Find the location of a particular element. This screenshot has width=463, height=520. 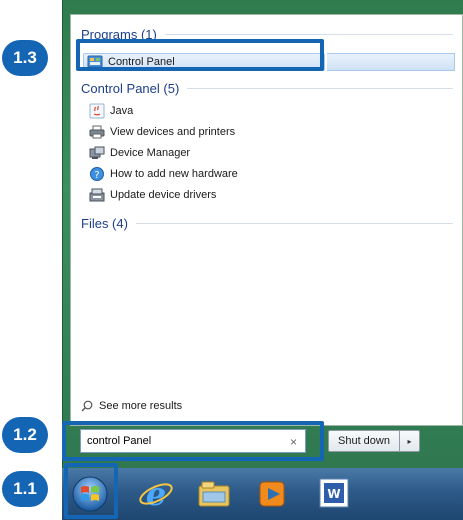

control-panel-item-device-manager: Device Manager is located at coordinates (139, 153).